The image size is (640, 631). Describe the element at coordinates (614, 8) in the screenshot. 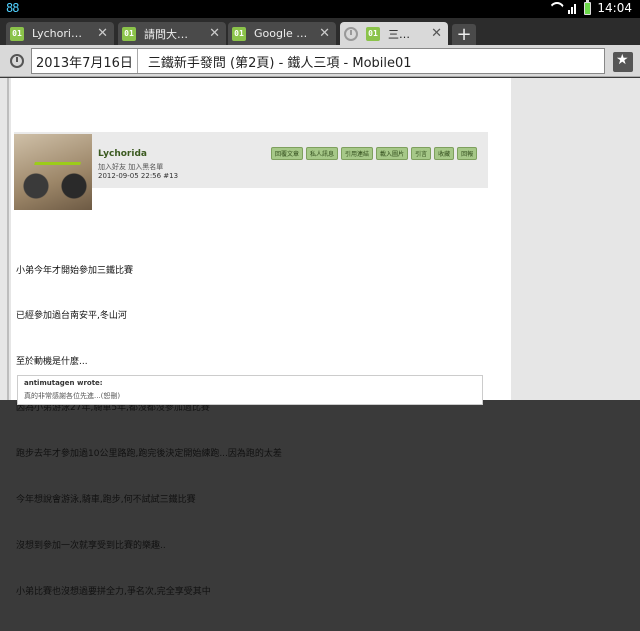

I see `status-time: 14:04` at that location.